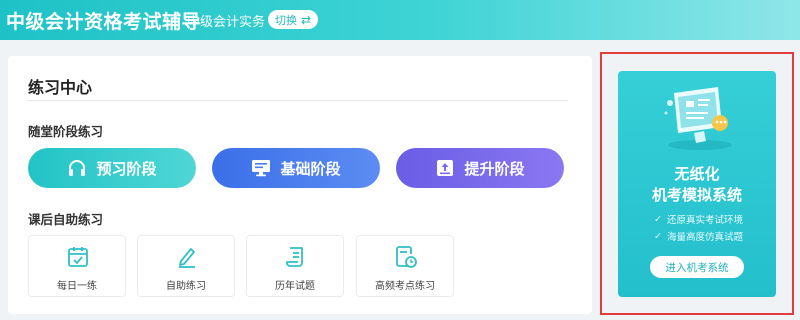 This screenshot has height=320, width=800. I want to click on in-class-heading: 随堂阶段练习, so click(66, 131).